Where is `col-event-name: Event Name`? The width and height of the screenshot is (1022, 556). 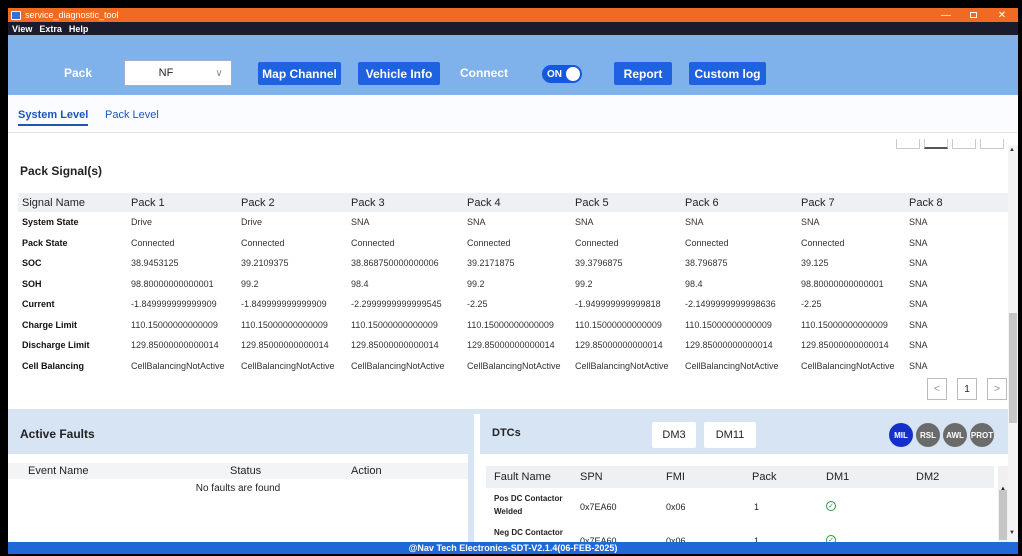
col-event-name: Event Name is located at coordinates (58, 471).